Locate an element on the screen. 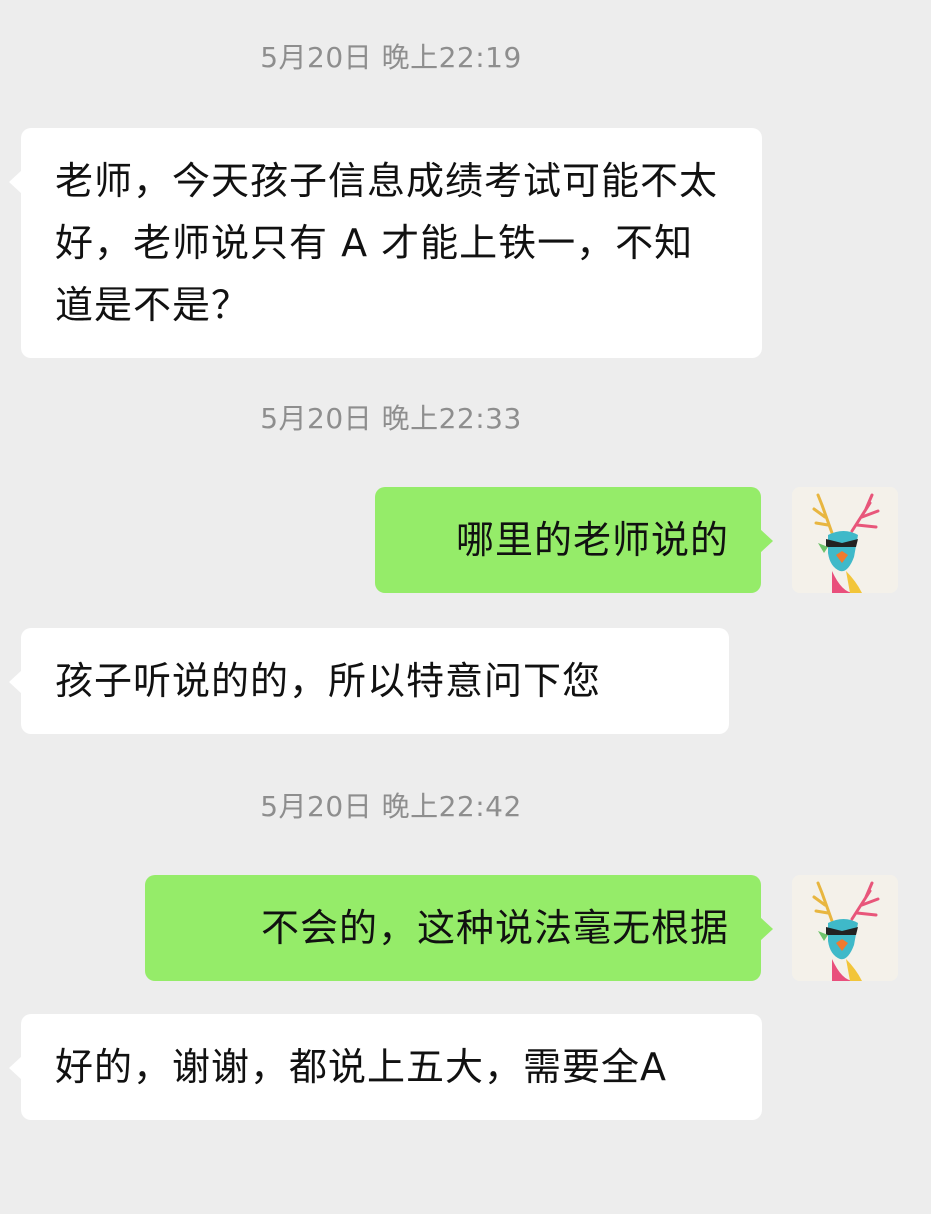  message-text: 哪里的老师说的 is located at coordinates (592, 540).